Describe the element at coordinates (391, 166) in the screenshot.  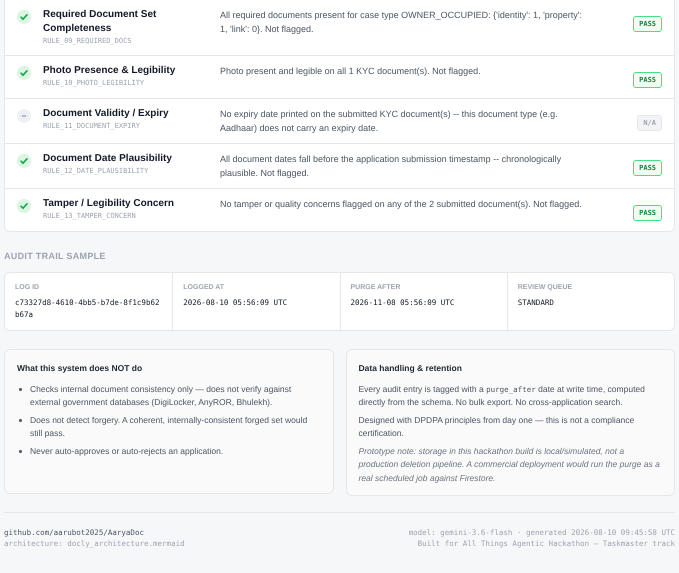
I see `rule-detail: All document dates fall before the application submission timestamp -- chronologically plausible. Not flagged.` at that location.